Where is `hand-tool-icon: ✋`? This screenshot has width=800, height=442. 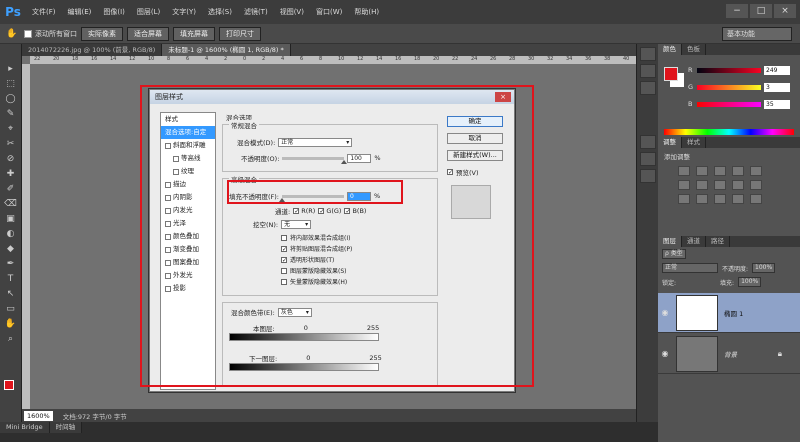 hand-tool-icon: ✋ is located at coordinates (12, 34).